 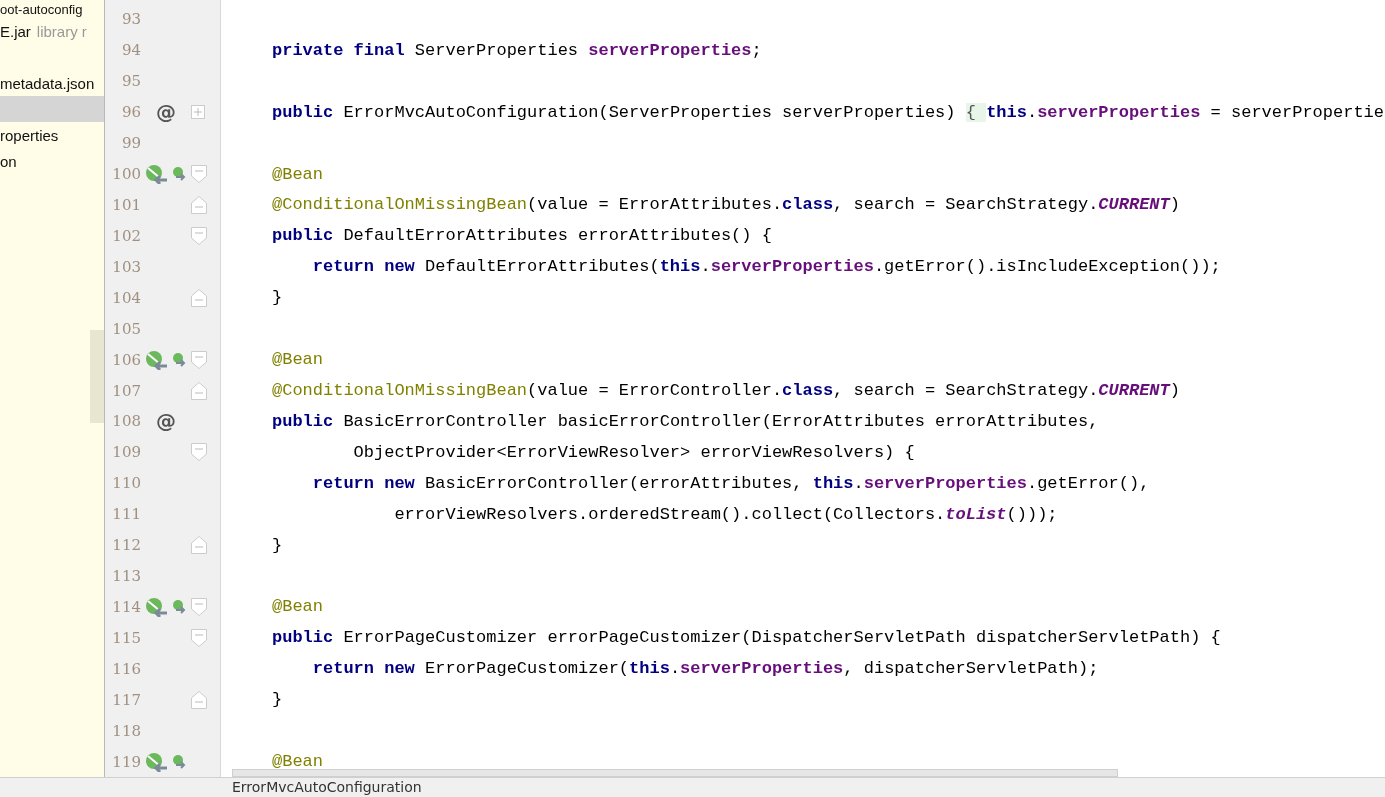 I want to click on tree-item: oot-autoconfig, so click(x=41, y=9).